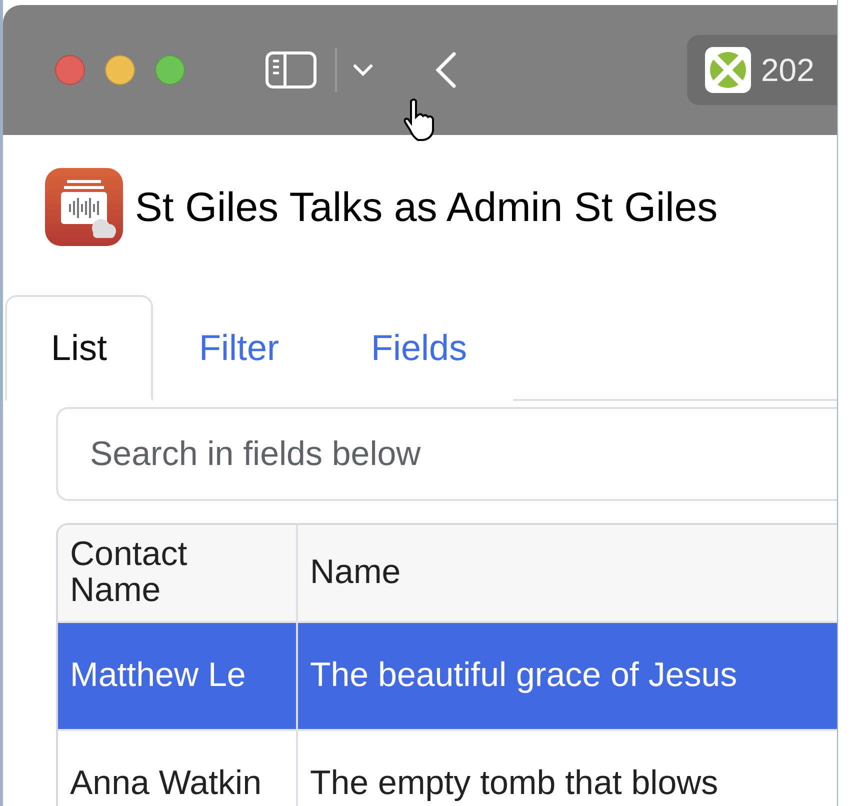 This screenshot has width=852, height=806. Describe the element at coordinates (787, 70) in the screenshot. I see `tab-title: 202` at that location.